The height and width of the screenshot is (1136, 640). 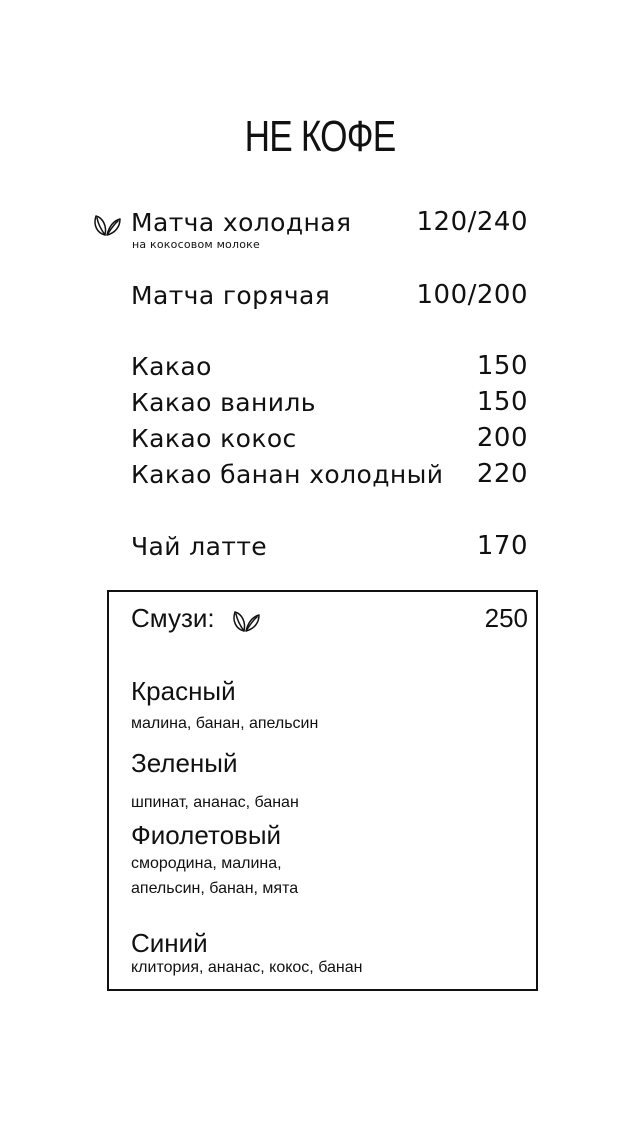 I want to click on menu-item-name: Какао банан холодный, so click(x=287, y=474).